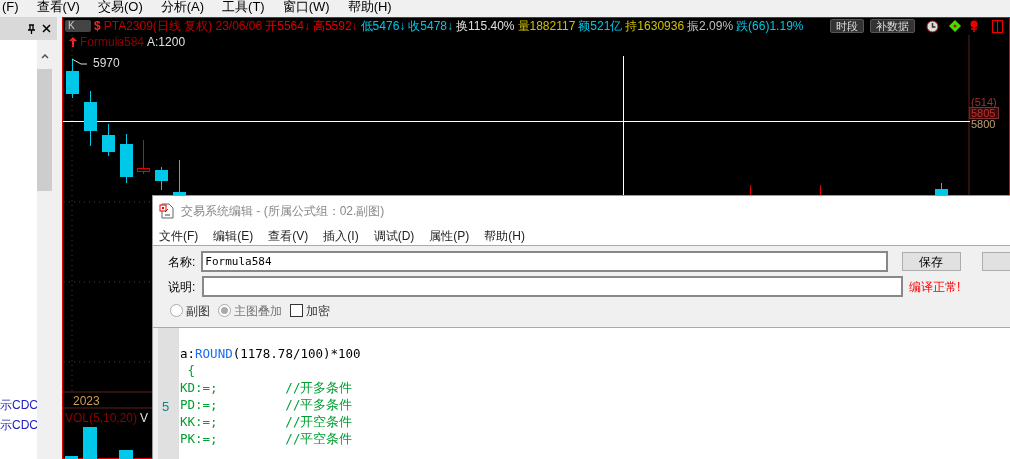 The width and height of the screenshot is (1010, 459). What do you see at coordinates (935, 287) in the screenshot?
I see `status-message: 编译正常!` at bounding box center [935, 287].